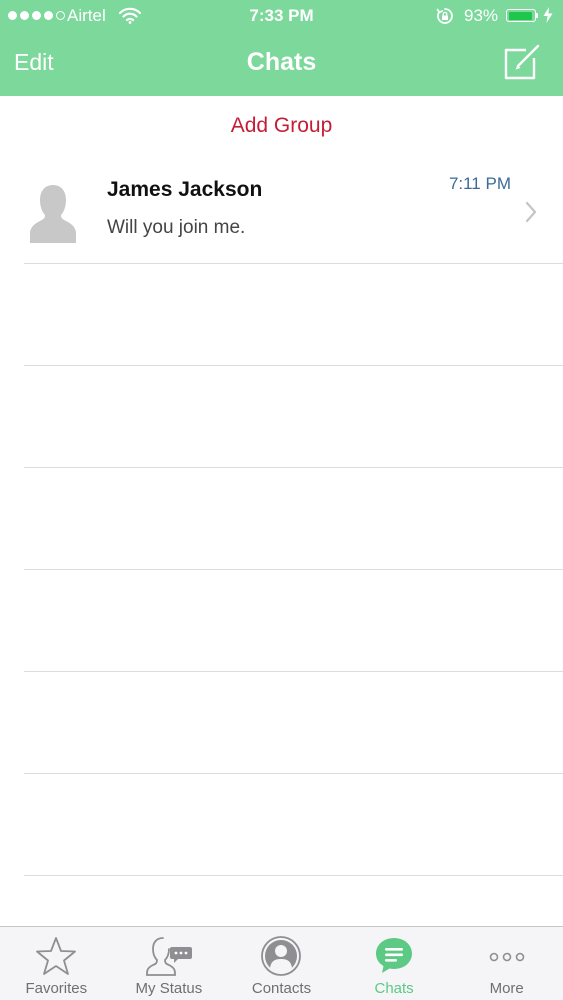  Describe the element at coordinates (281, 126) in the screenshot. I see `add-group-button: Add Group` at that location.